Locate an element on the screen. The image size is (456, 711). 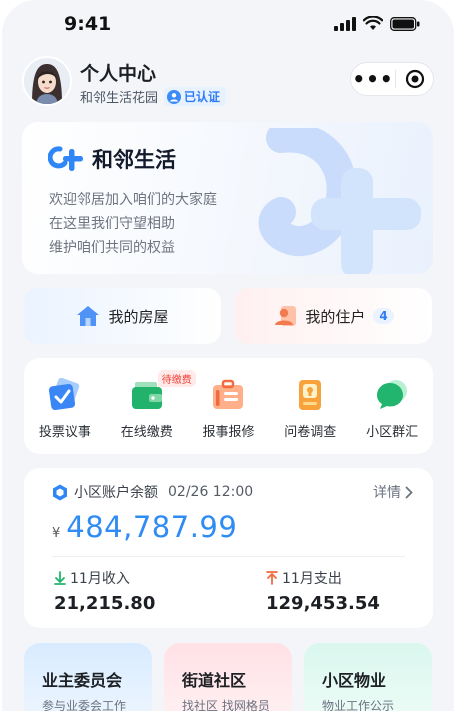
verified-badge: 已认证 is located at coordinates (195, 96).